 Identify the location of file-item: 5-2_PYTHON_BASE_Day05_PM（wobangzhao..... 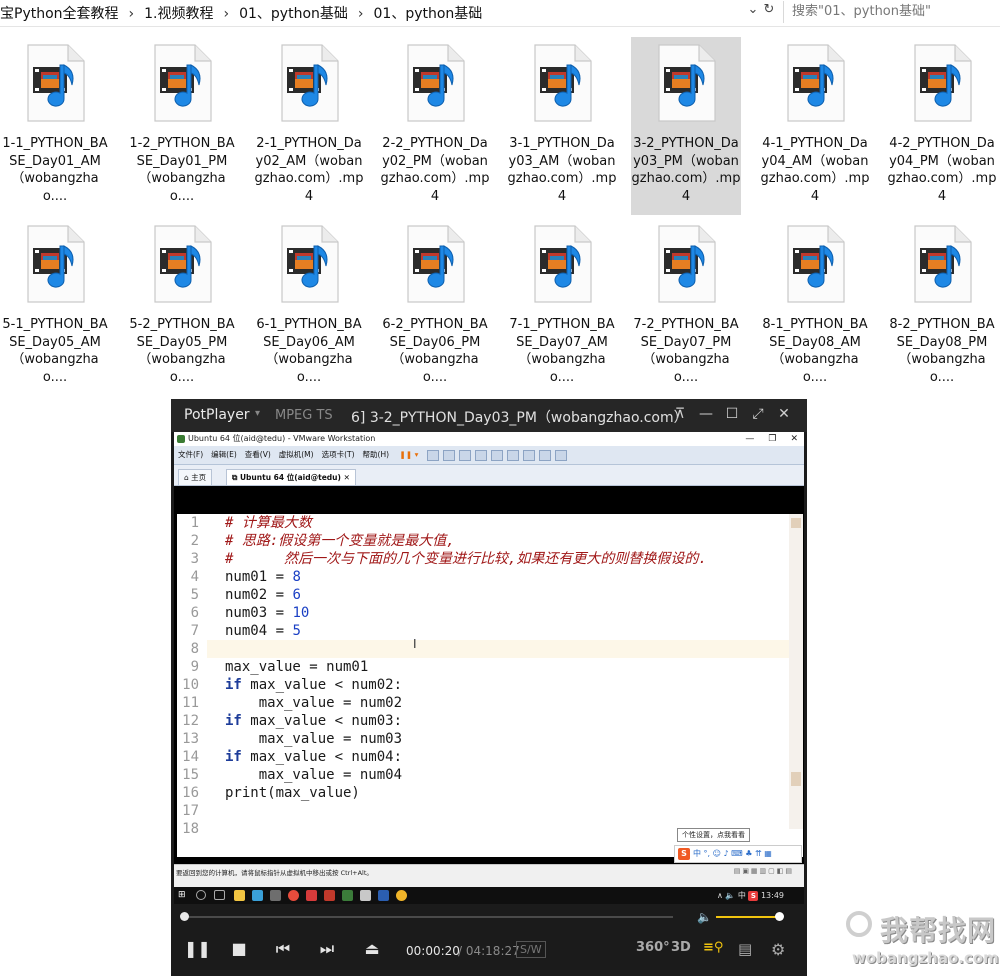
(182, 302).